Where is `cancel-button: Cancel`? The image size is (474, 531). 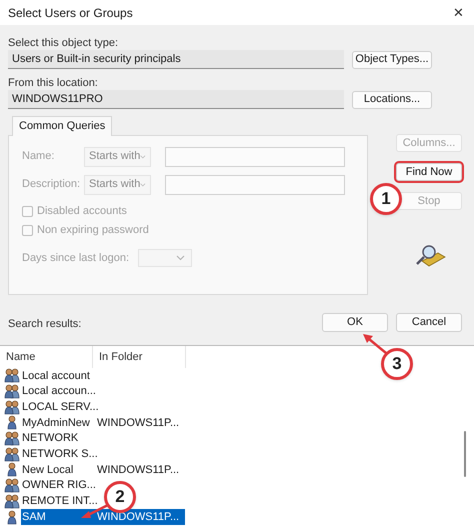 cancel-button: Cancel is located at coordinates (429, 322).